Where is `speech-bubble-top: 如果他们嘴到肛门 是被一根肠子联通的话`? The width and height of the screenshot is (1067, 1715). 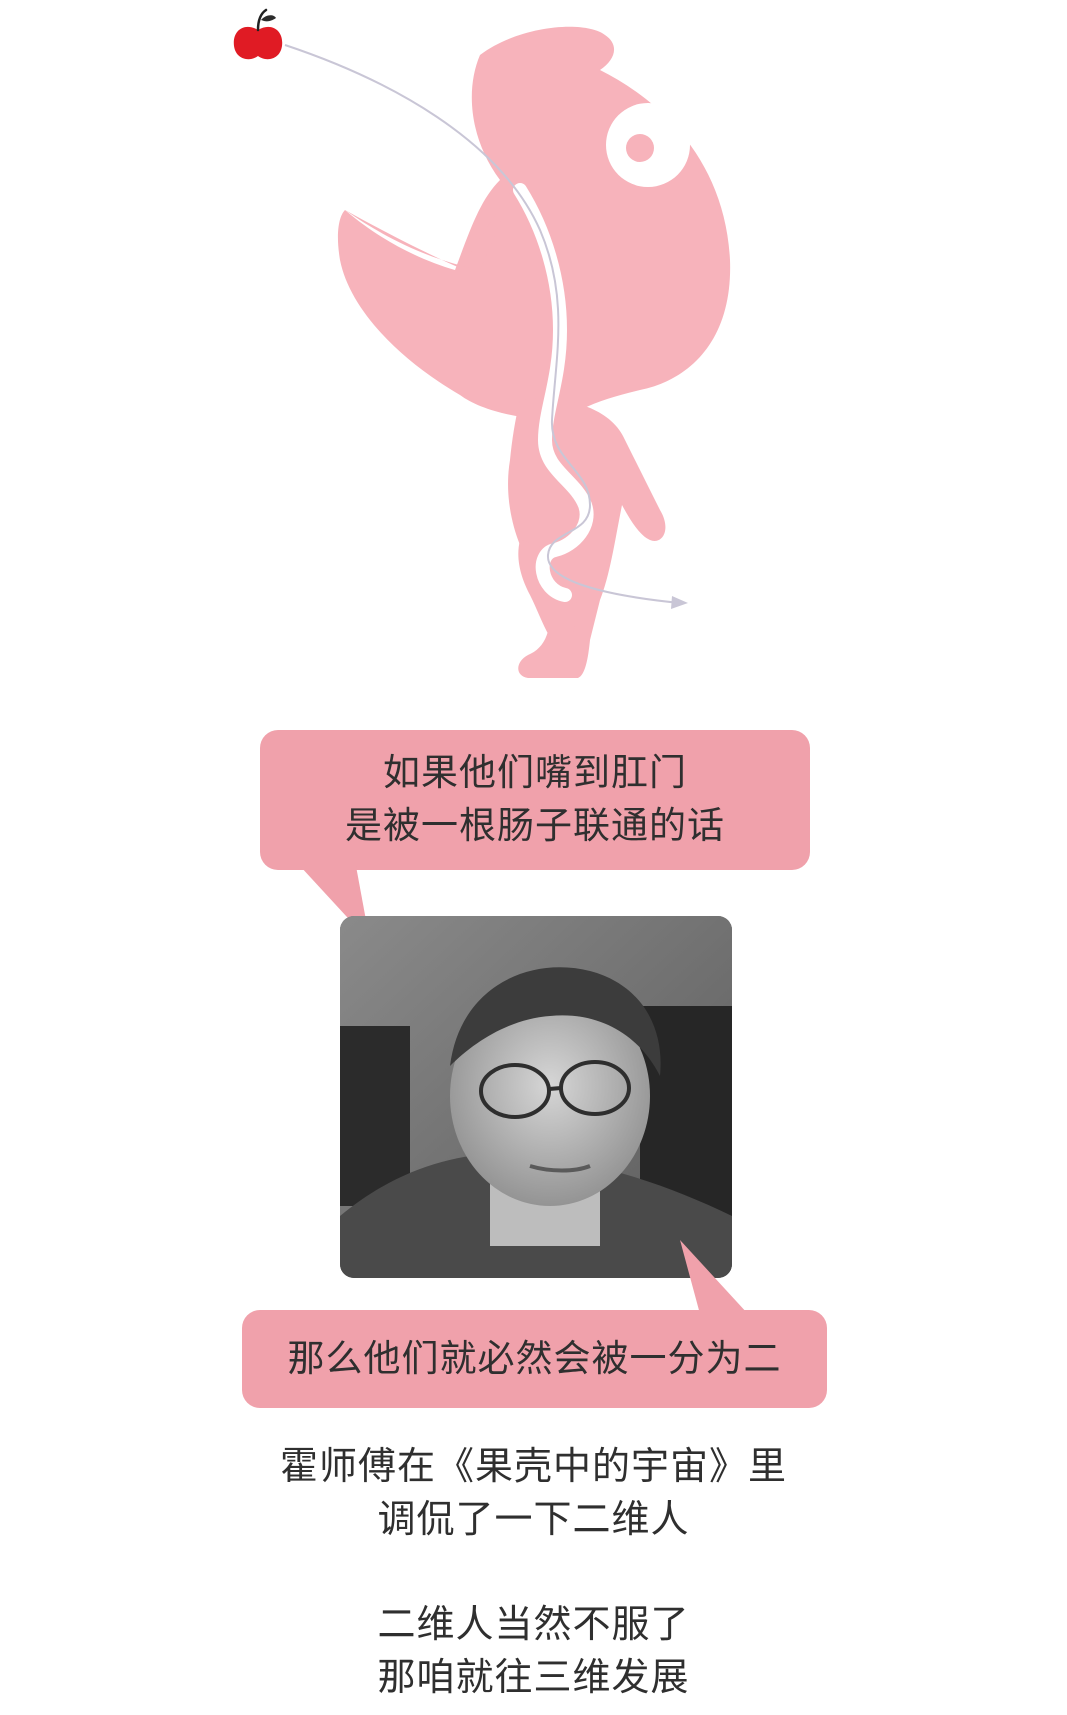
speech-bubble-top: 如果他们嘴到肛门 是被一根肠子联通的话 is located at coordinates (535, 800).